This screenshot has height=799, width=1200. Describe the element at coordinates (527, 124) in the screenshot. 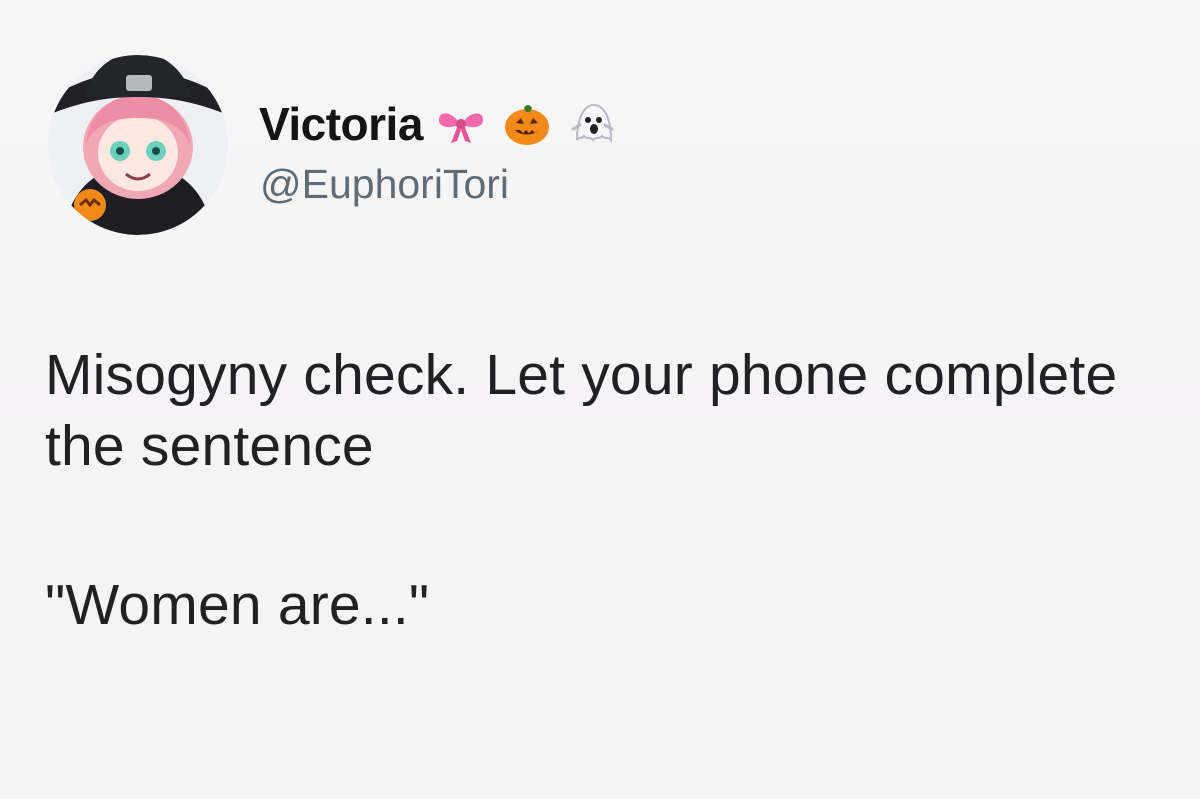

I see `jack-o-lantern-icon` at that location.